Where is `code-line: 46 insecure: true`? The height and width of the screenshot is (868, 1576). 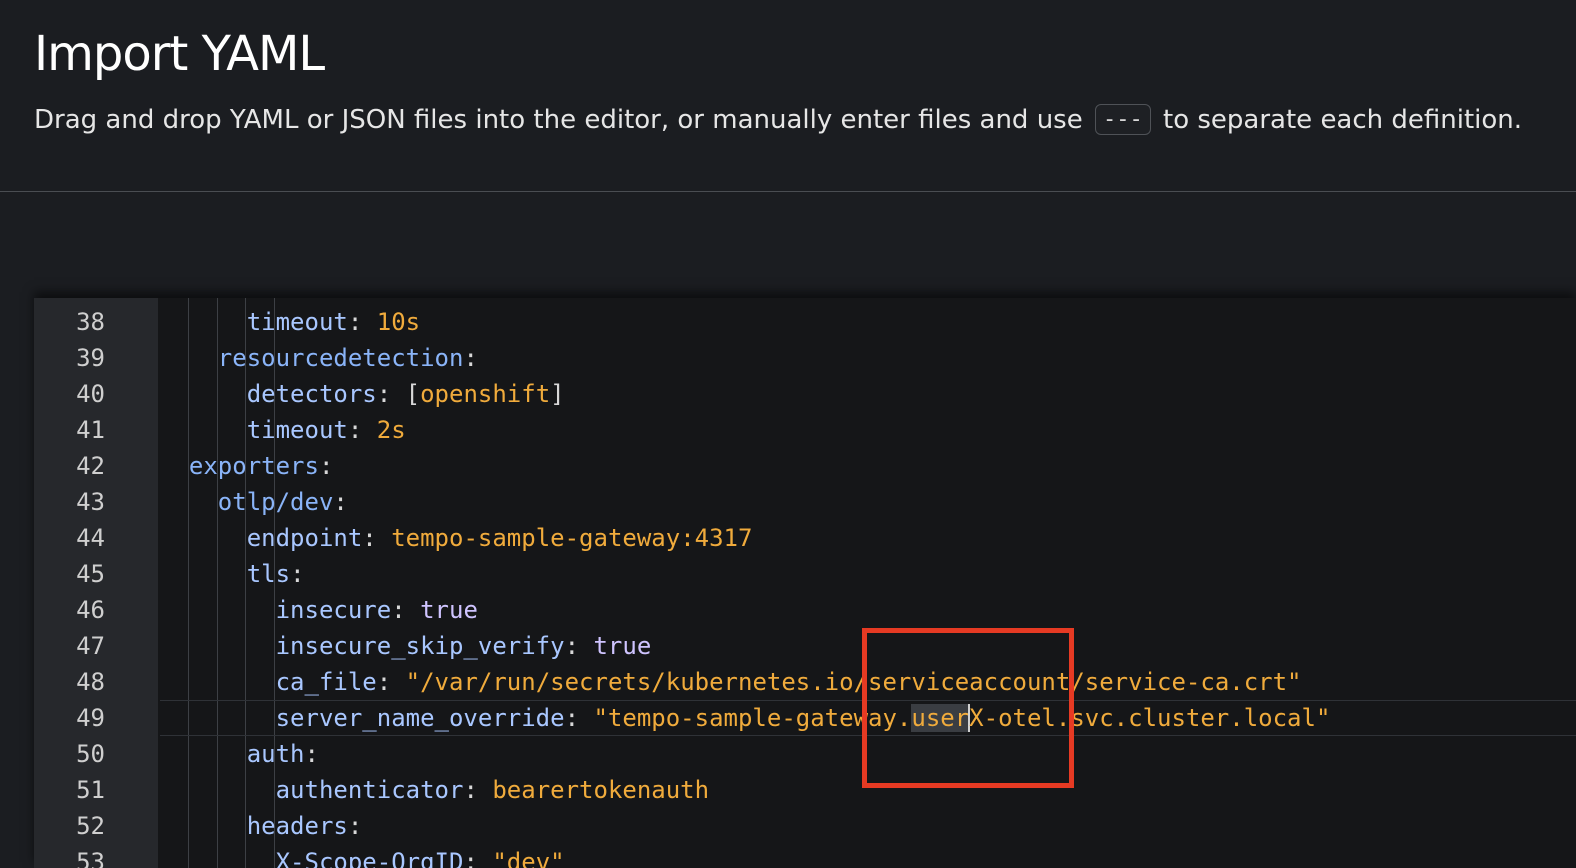 code-line: 46 insecure: true is located at coordinates (805, 610).